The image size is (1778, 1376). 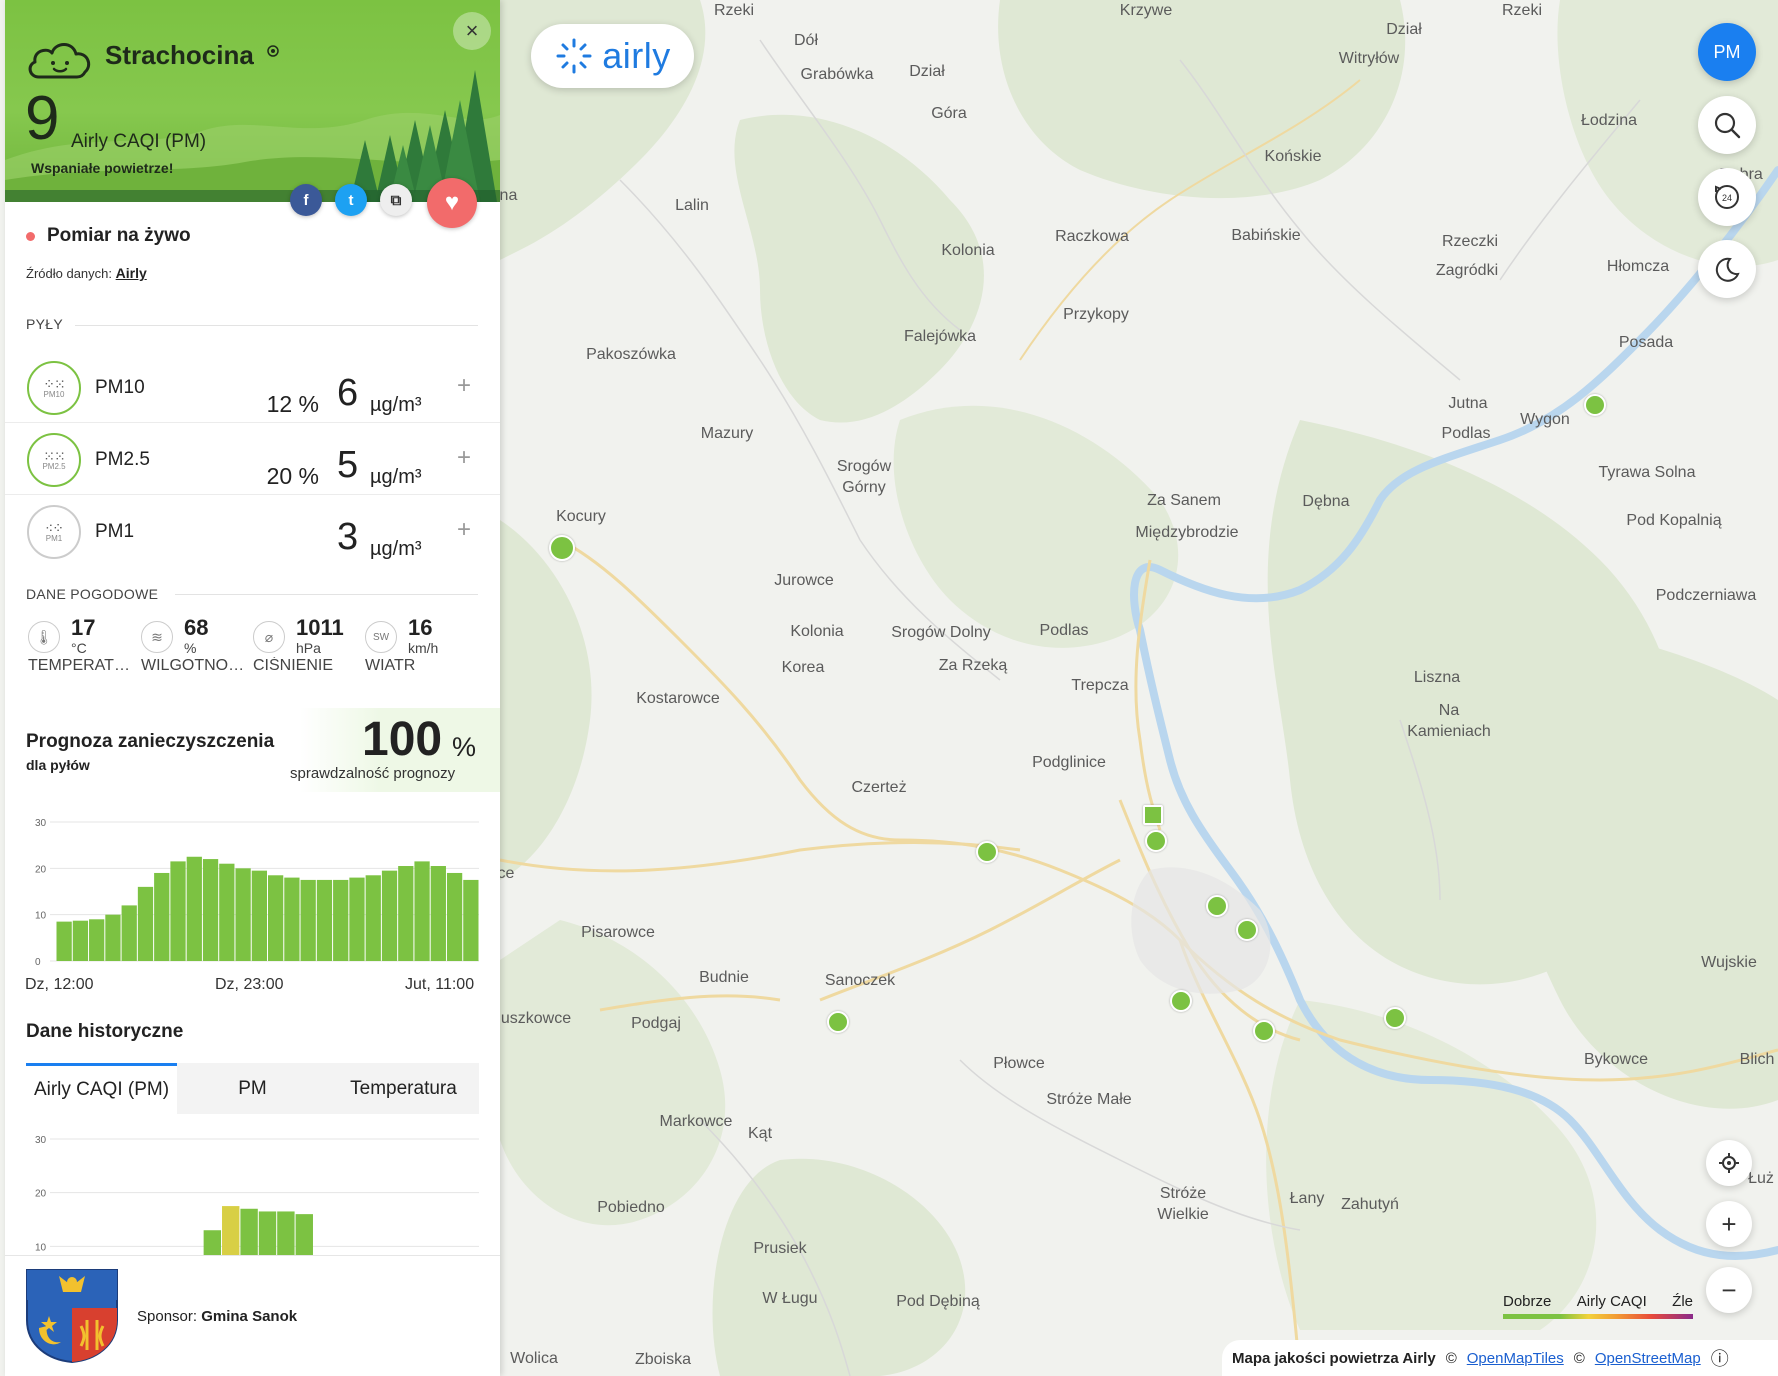 What do you see at coordinates (1069, 762) in the screenshot?
I see `map-place-label: Podglinice` at bounding box center [1069, 762].